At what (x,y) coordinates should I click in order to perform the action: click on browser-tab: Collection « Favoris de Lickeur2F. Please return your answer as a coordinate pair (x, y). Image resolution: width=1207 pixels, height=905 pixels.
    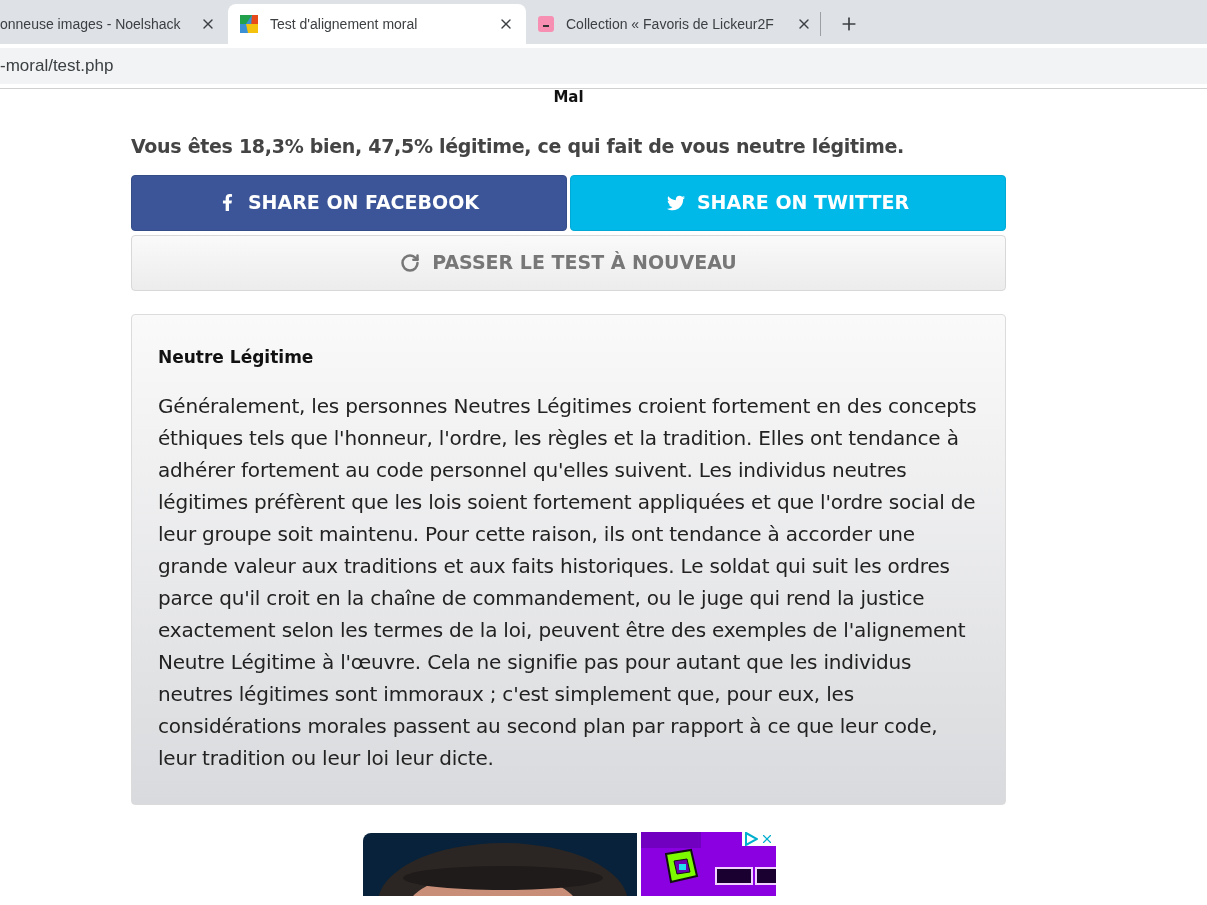
    Looking at the image, I should click on (675, 24).